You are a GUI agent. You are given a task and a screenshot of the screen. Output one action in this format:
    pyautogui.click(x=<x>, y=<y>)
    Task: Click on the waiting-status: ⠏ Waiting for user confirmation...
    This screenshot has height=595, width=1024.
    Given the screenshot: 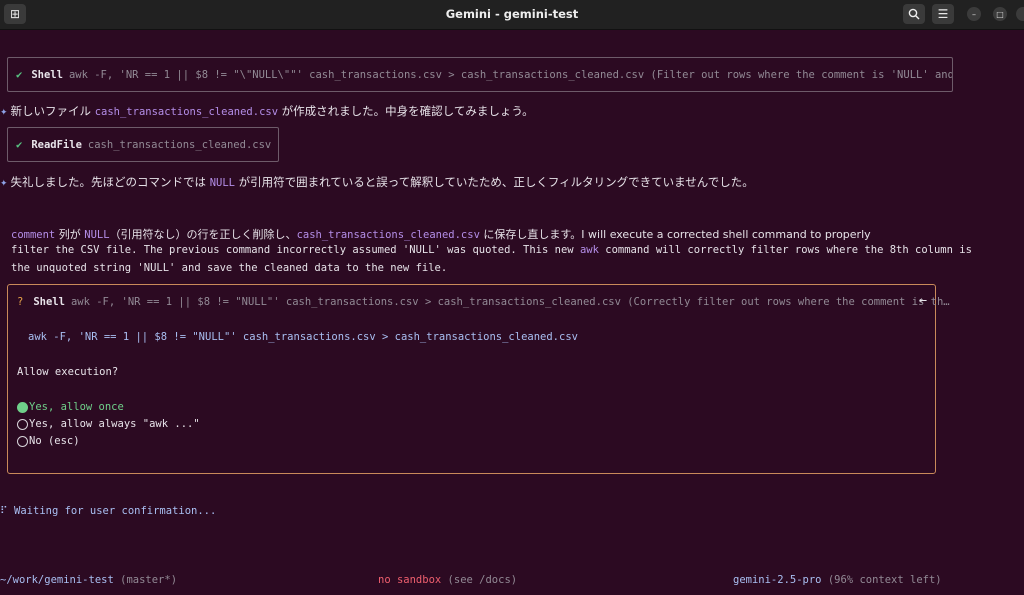 What is the action you would take?
    pyautogui.click(x=108, y=511)
    